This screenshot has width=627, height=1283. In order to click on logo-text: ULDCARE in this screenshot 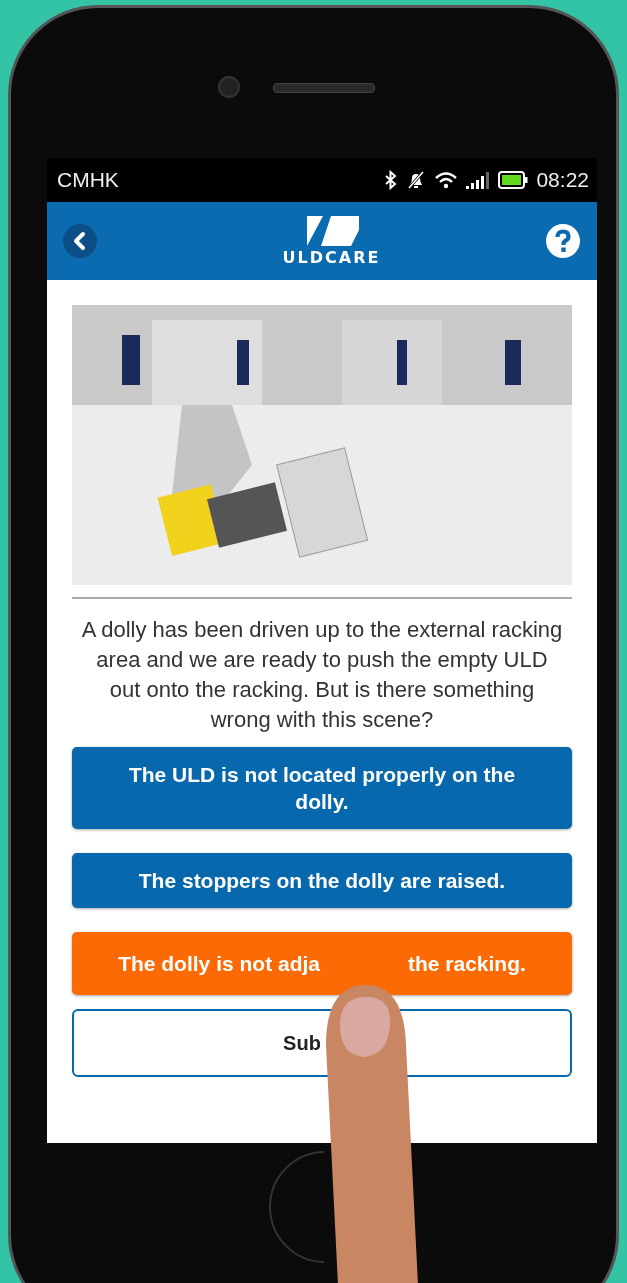, I will do `click(331, 257)`.